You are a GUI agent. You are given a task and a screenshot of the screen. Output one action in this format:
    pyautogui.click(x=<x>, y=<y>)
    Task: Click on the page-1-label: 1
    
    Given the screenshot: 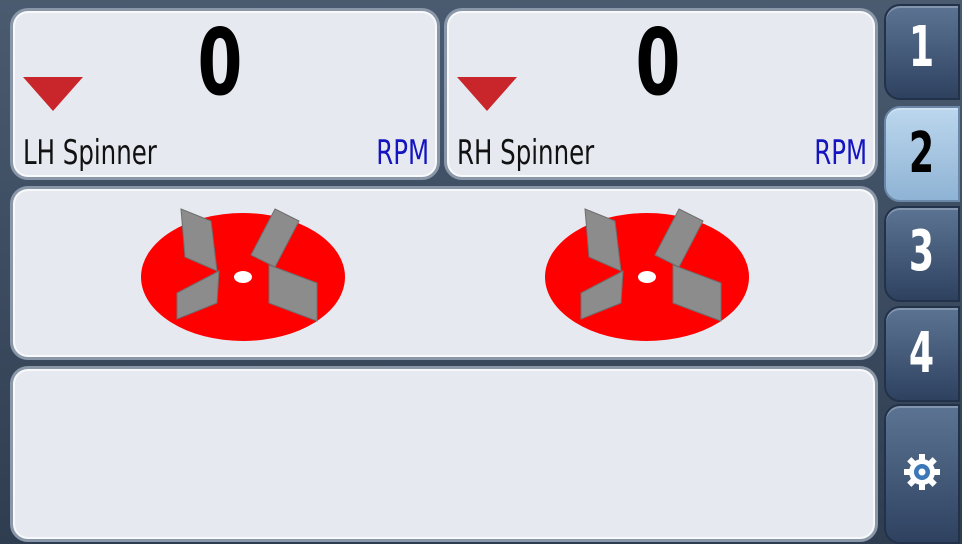 What is the action you would take?
    pyautogui.click(x=922, y=47)
    